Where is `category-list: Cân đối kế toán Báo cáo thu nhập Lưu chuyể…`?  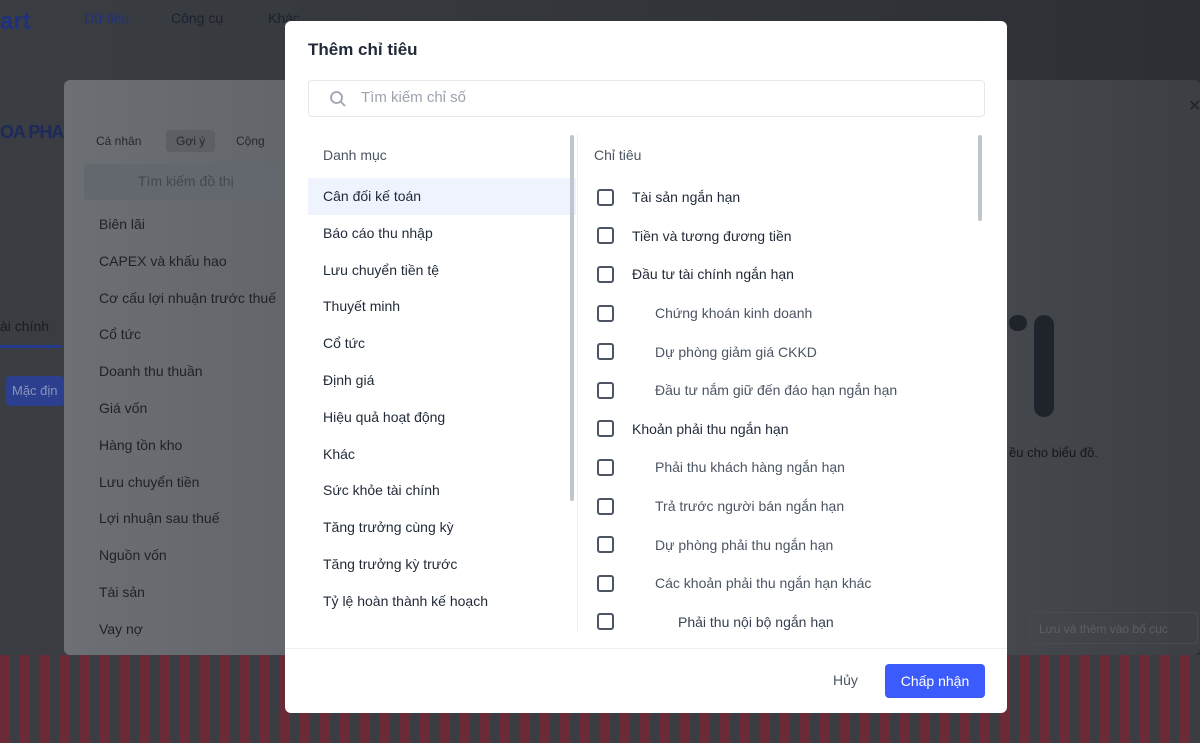
category-list: Cân đối kế toán Báo cáo thu nhập Lưu chuyể… is located at coordinates (442, 405).